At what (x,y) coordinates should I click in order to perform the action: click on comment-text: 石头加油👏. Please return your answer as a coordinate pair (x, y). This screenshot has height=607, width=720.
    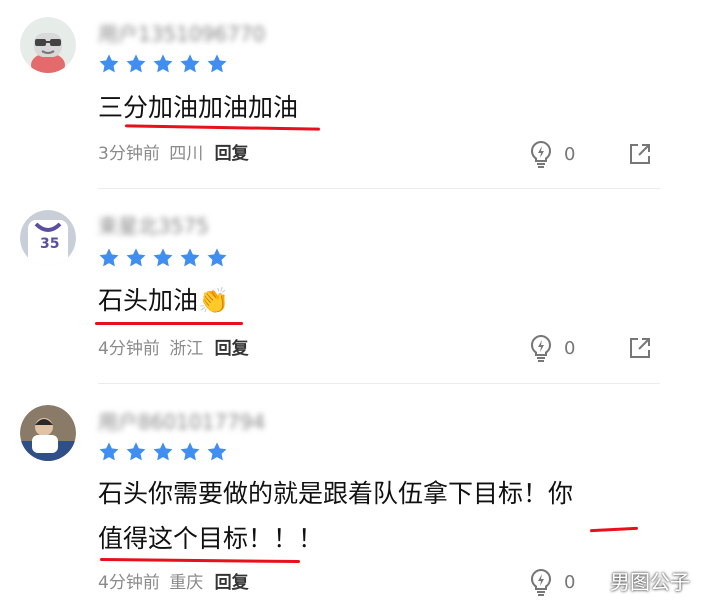
    Looking at the image, I should click on (163, 301).